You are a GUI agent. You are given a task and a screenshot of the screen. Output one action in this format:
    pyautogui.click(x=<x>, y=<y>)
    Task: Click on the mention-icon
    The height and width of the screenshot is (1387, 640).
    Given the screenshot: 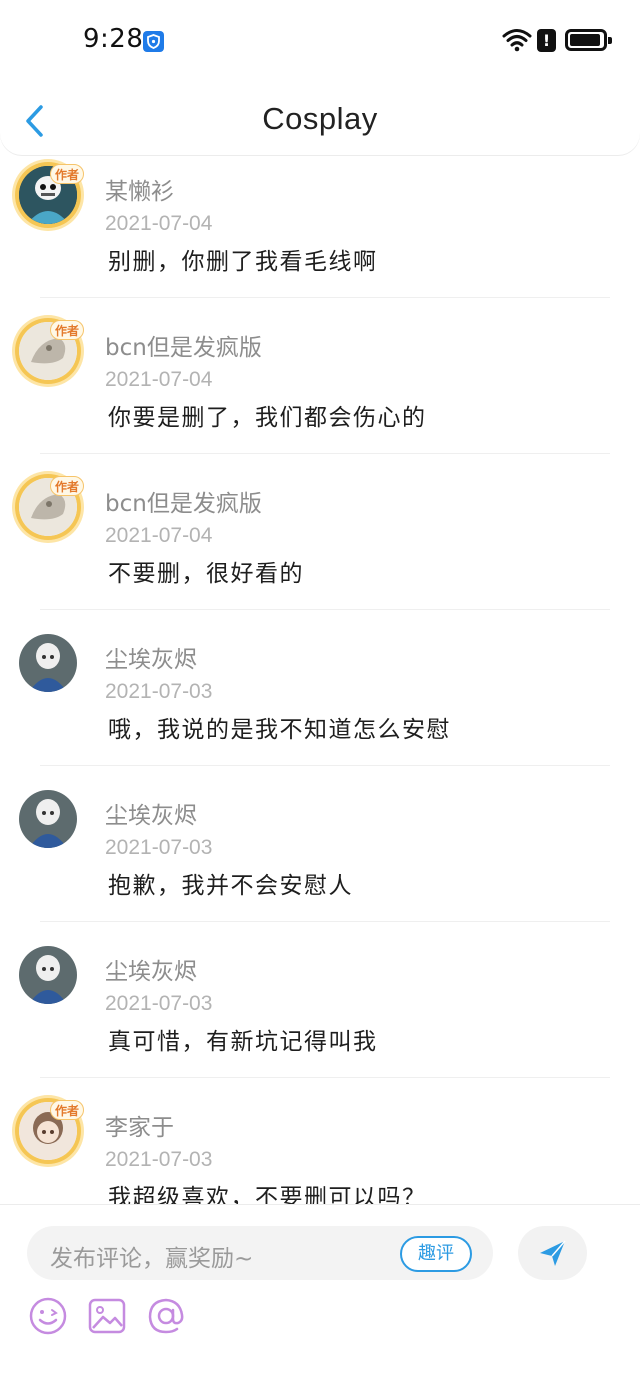 What is the action you would take?
    pyautogui.click(x=166, y=1316)
    